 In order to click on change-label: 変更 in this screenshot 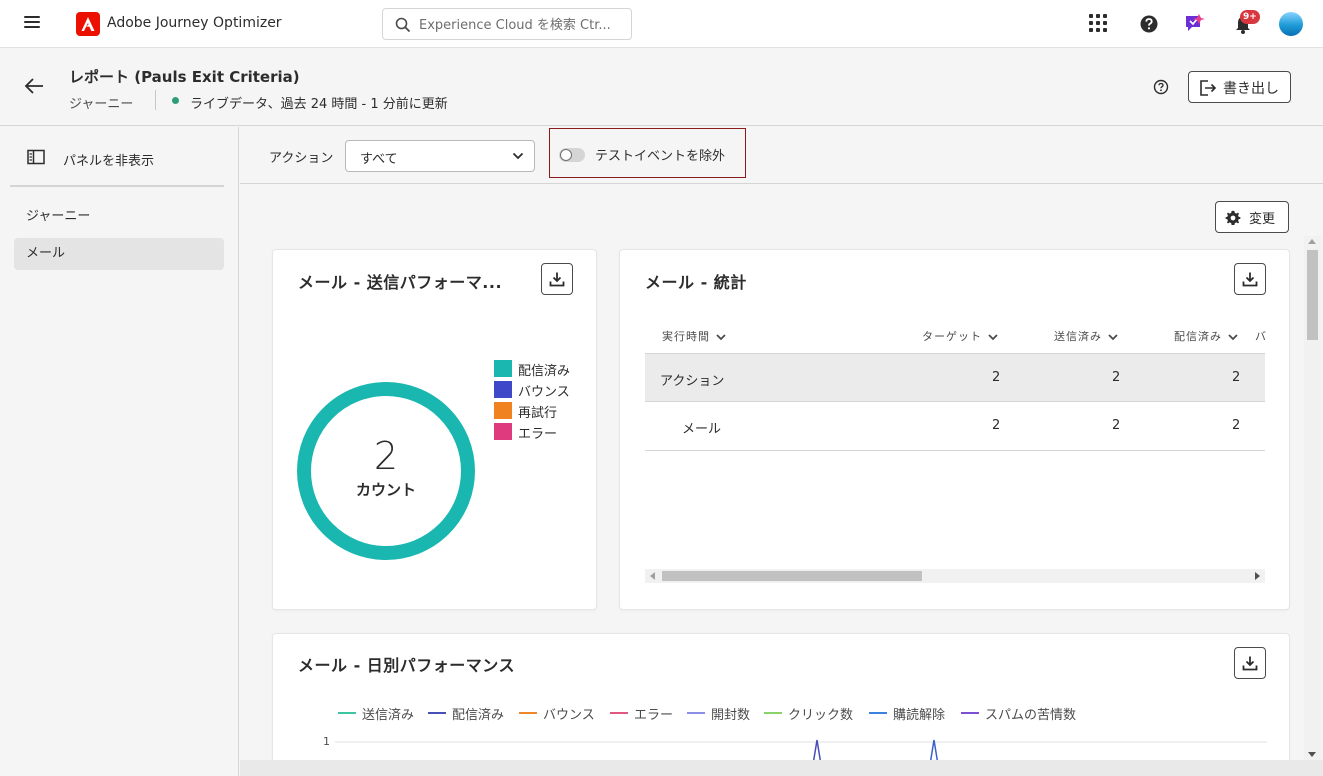, I will do `click(1262, 219)`.